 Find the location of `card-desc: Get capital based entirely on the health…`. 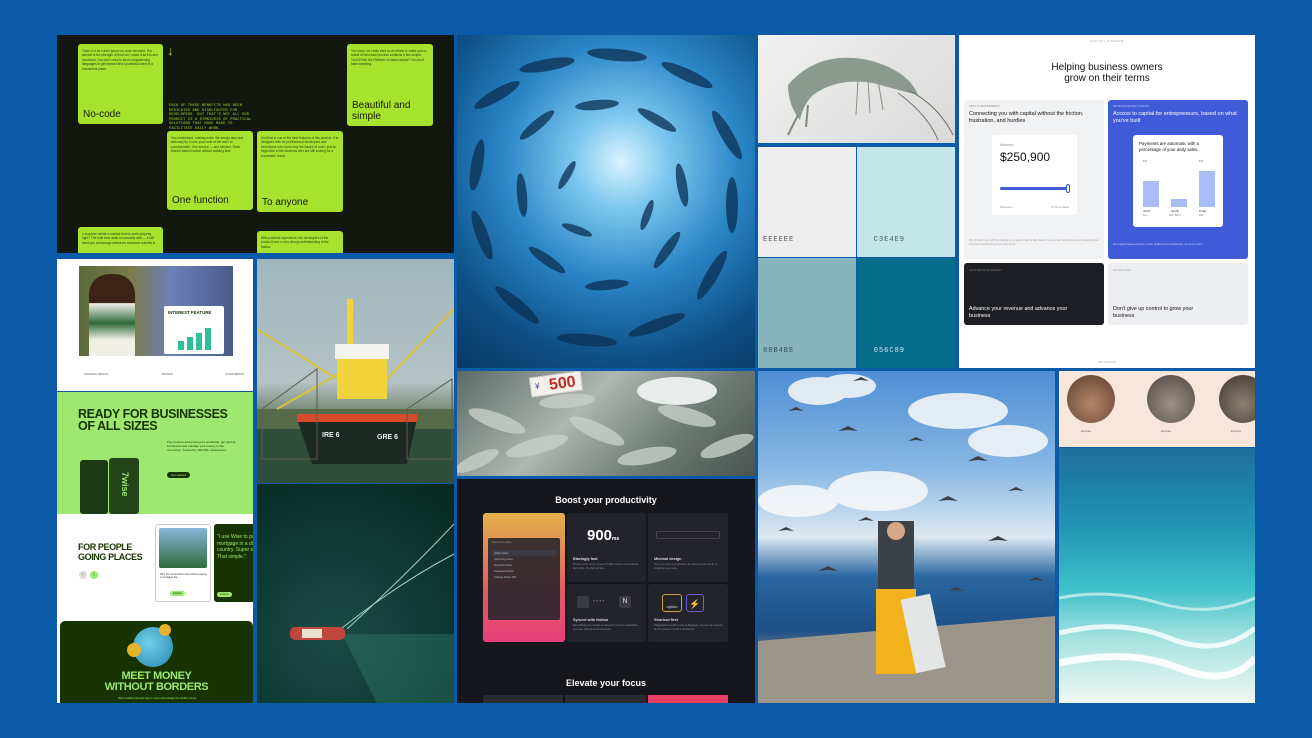

card-desc: Get capital based entirely on the health… is located at coordinates (1158, 244).